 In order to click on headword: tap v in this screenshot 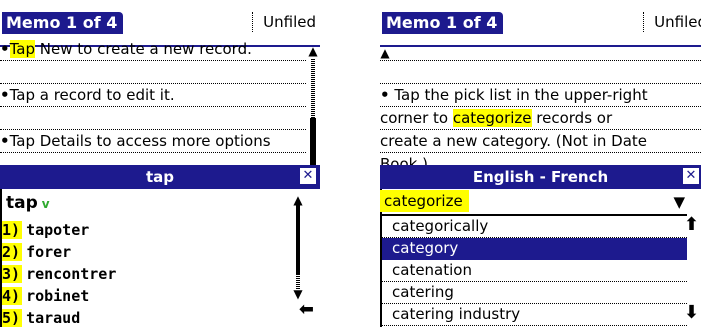, I will do `click(28, 203)`.